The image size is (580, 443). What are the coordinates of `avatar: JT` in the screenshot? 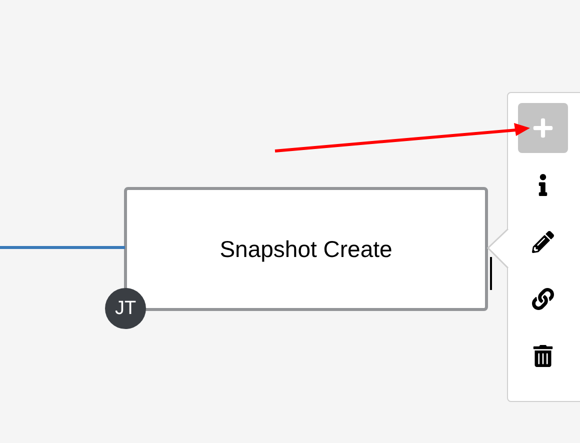 It's located at (125, 308).